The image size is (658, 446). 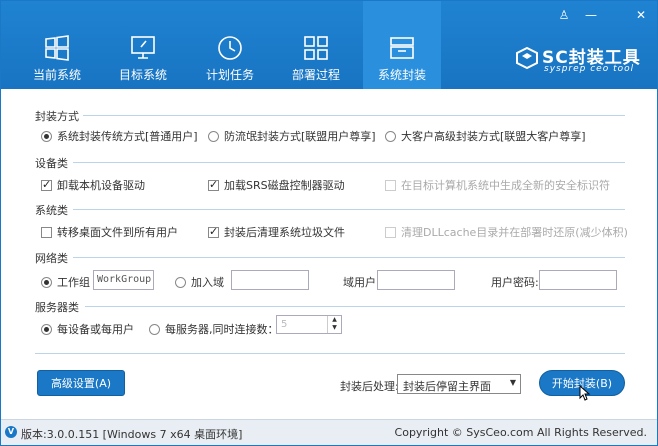 I want to click on checkbox-uninstall-drivers: 卸载本机设备驱动, so click(x=93, y=185).